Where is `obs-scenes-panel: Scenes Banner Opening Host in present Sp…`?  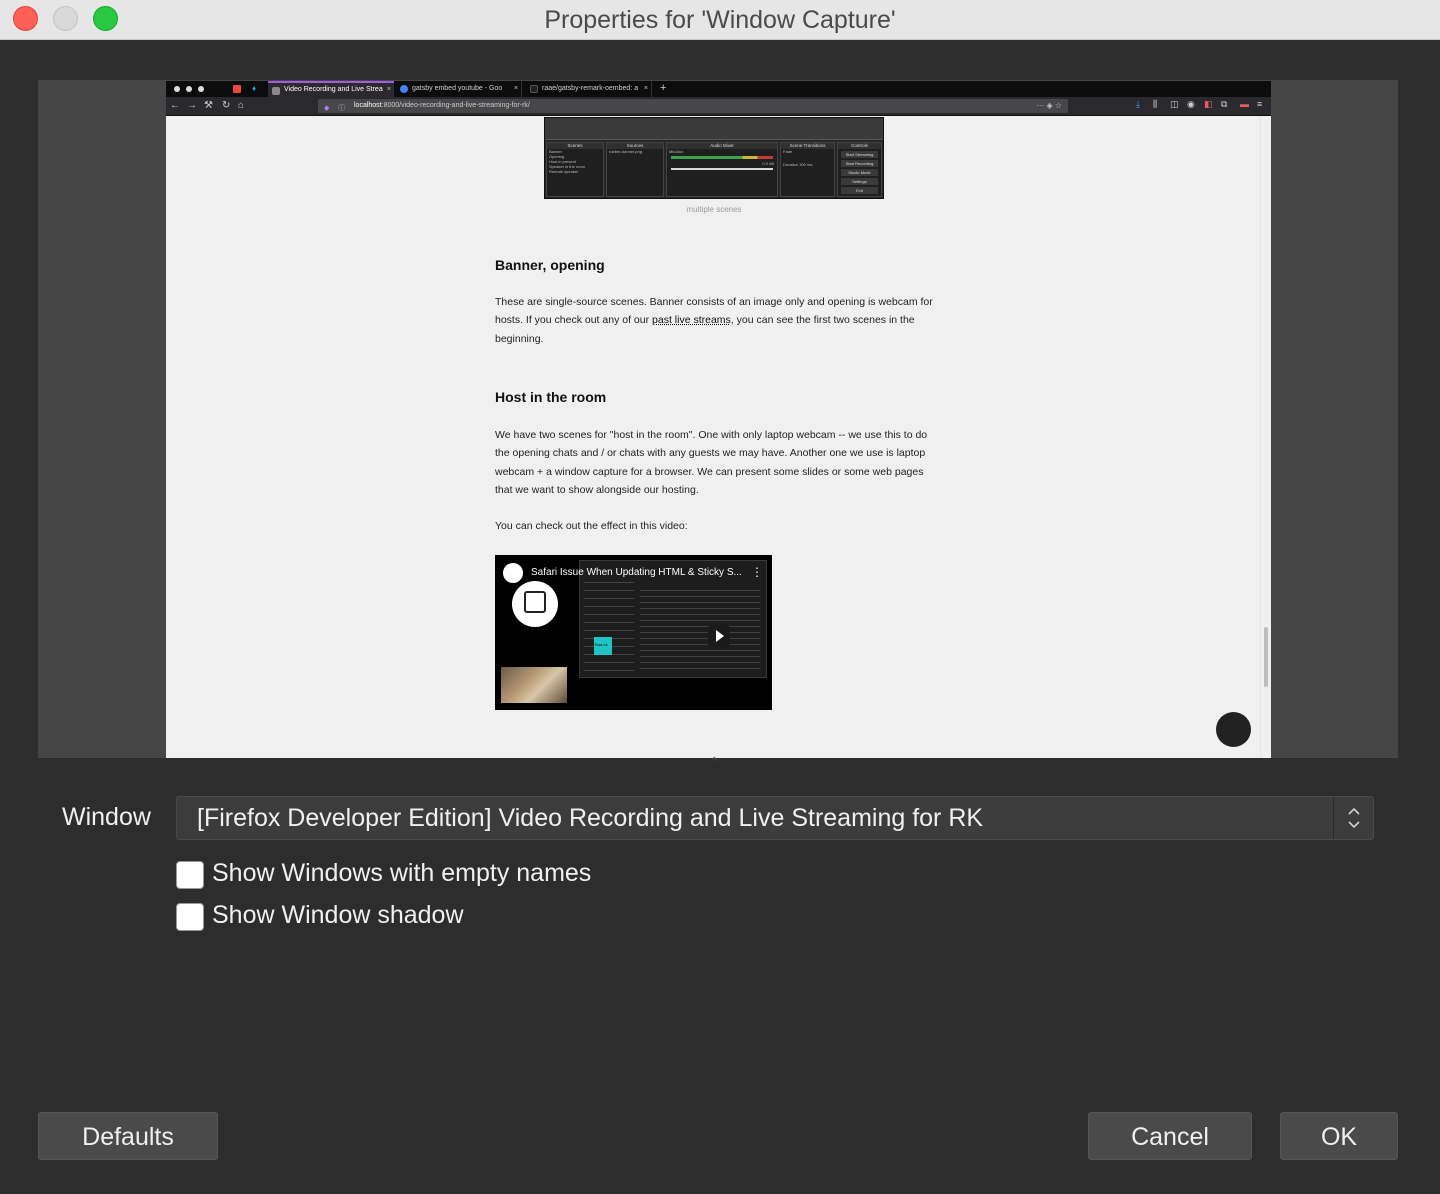
obs-scenes-panel: Scenes Banner Opening Host in present Sp… is located at coordinates (575, 169).